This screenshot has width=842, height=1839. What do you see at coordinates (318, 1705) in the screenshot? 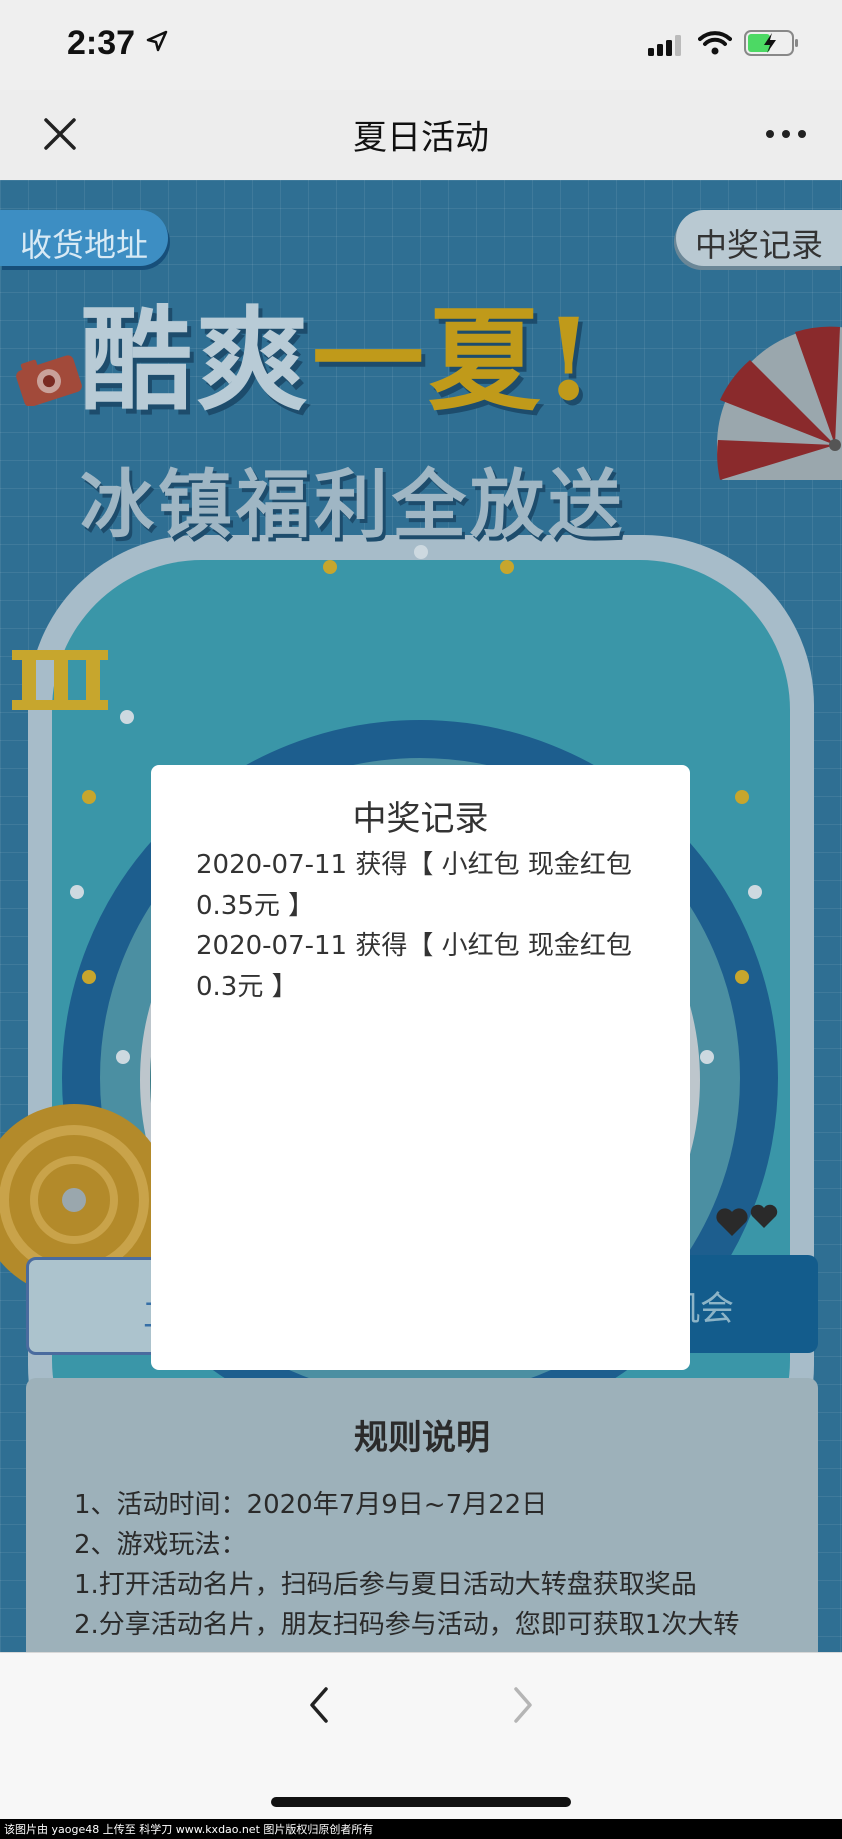
I see `chevron-left-icon` at bounding box center [318, 1705].